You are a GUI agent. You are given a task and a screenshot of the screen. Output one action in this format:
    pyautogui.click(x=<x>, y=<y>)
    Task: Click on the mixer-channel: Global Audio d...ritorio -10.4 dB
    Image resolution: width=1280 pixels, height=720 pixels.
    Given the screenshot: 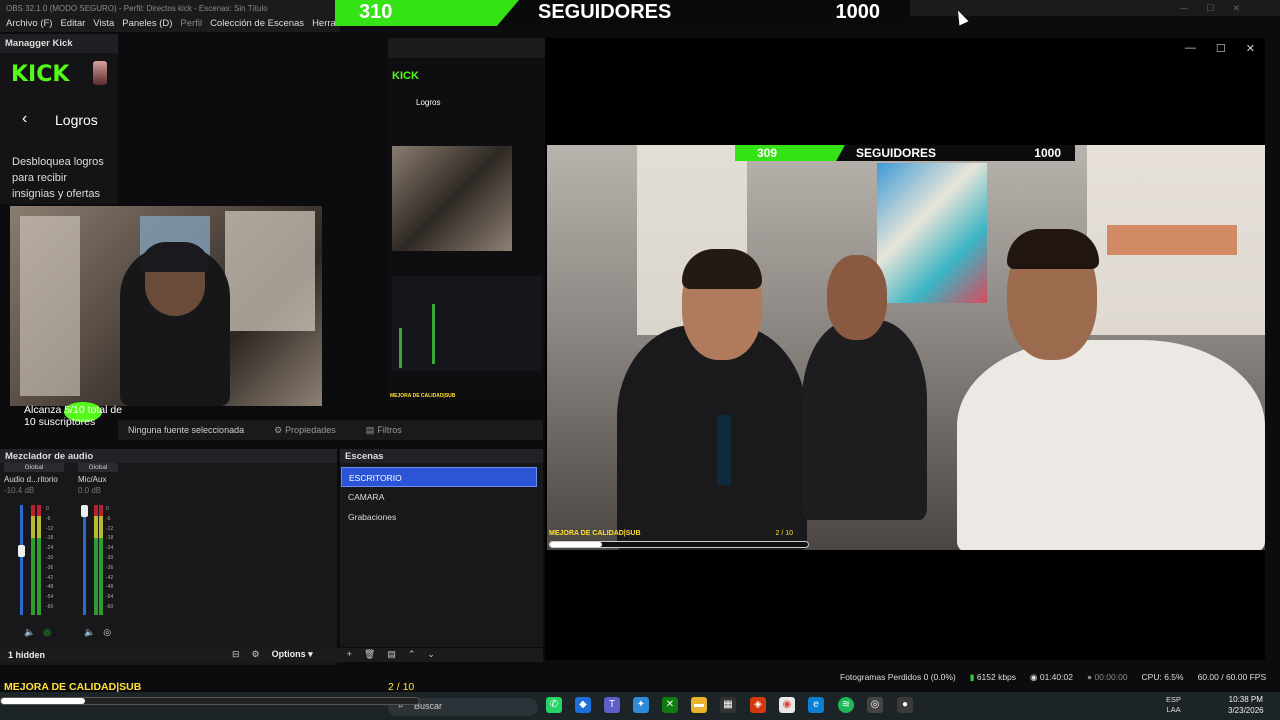 What is the action you would take?
    pyautogui.click(x=34, y=479)
    